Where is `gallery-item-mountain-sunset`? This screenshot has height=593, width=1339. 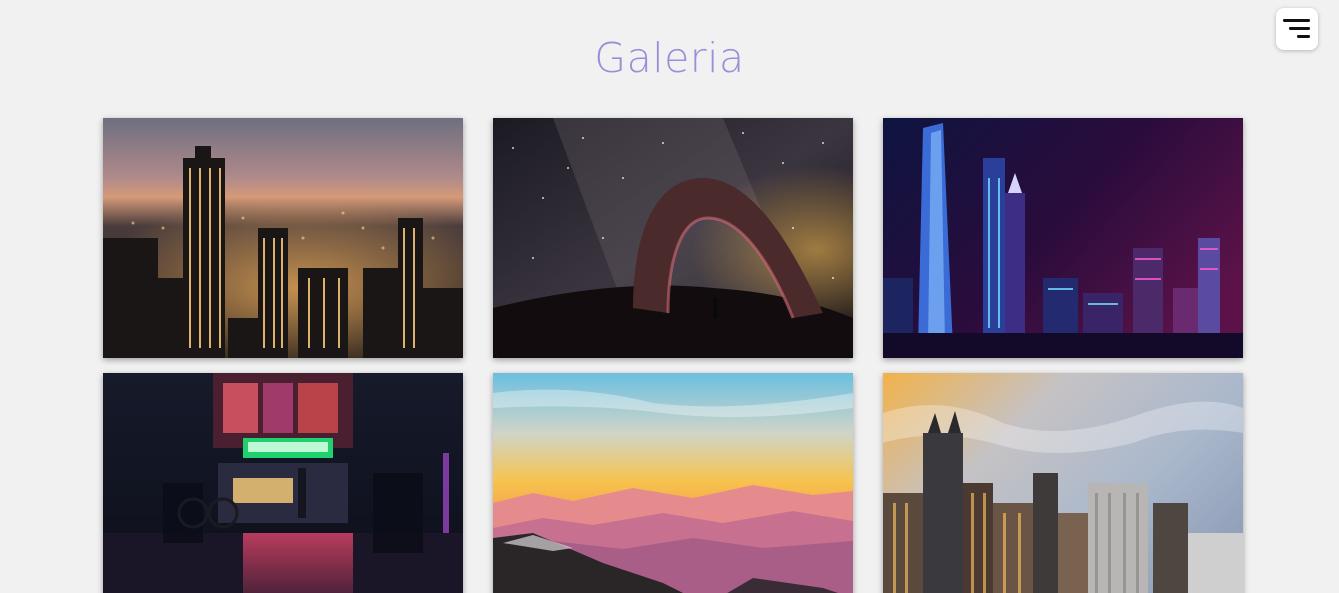
gallery-item-mountain-sunset is located at coordinates (673, 483).